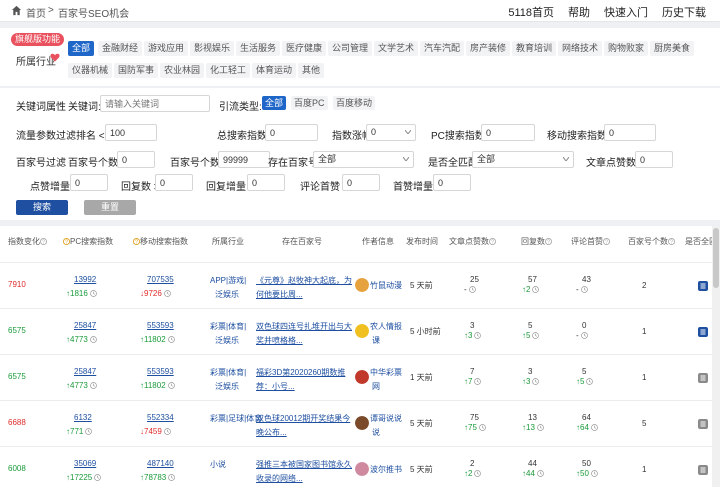 This screenshot has width=720, height=487. Describe the element at coordinates (376, 432) in the screenshot. I see `author-name-line2: 说` at that location.